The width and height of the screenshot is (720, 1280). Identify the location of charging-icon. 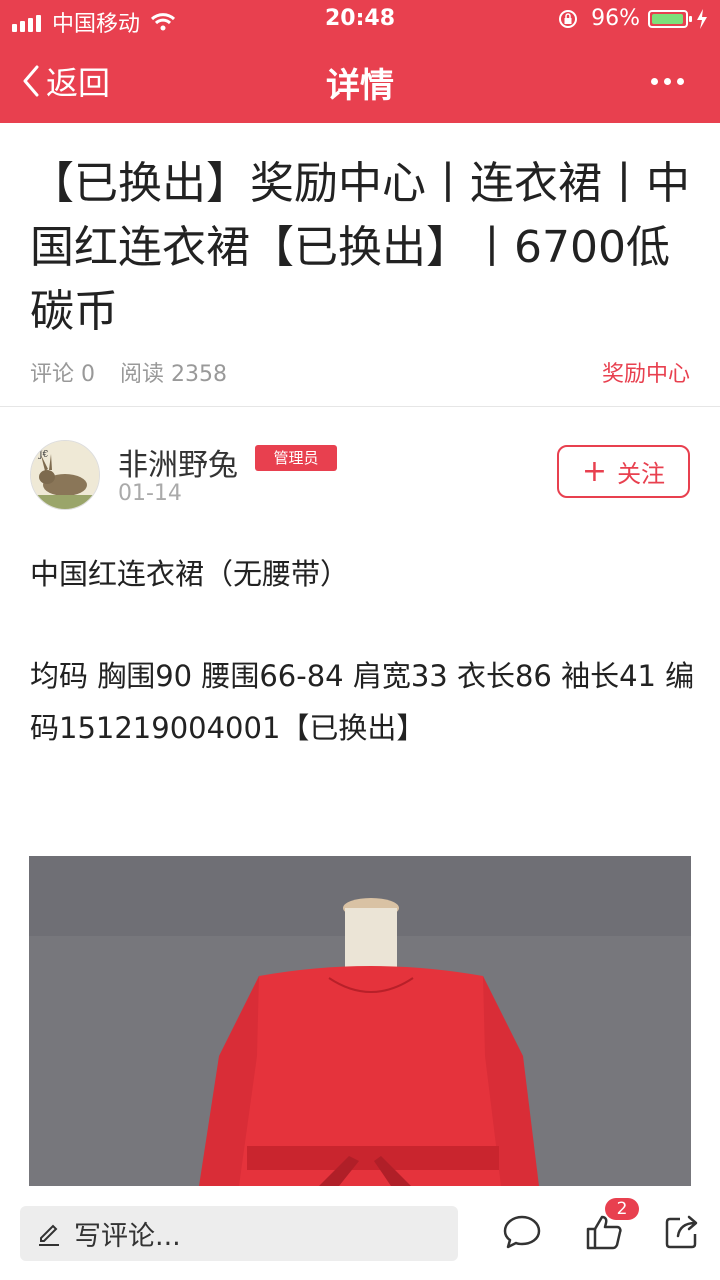
(702, 18).